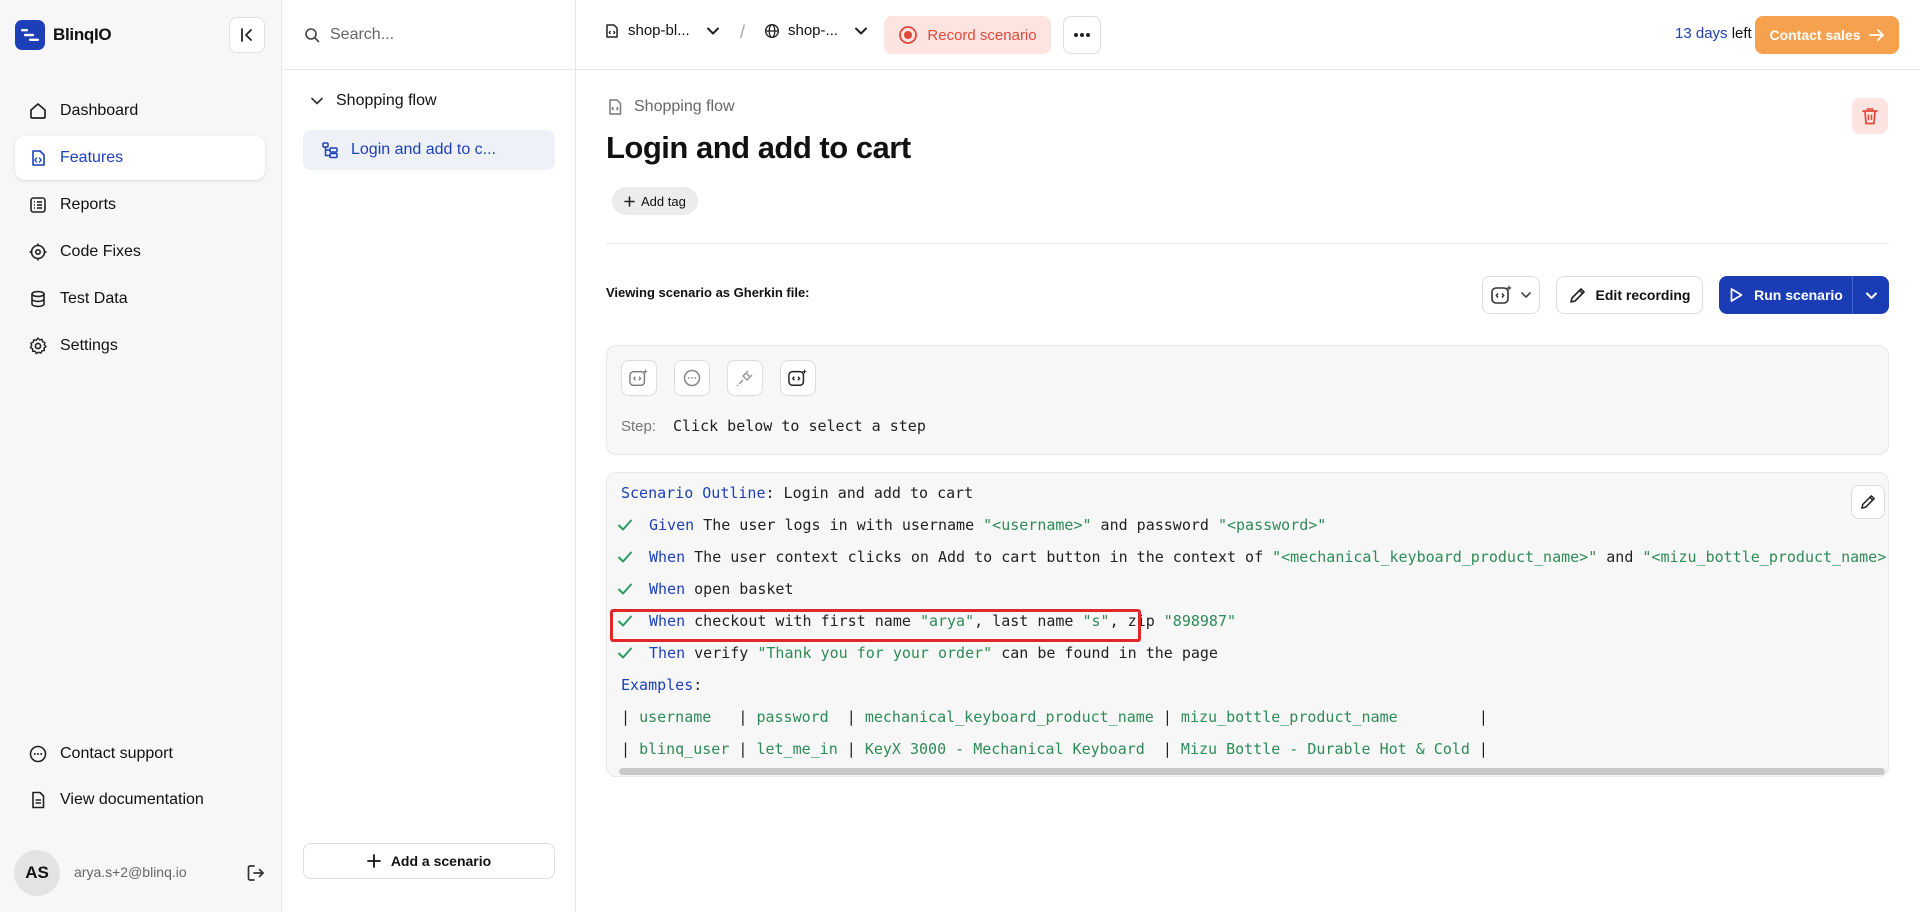  Describe the element at coordinates (797, 717) in the screenshot. I see `examples-header-cell: password` at that location.